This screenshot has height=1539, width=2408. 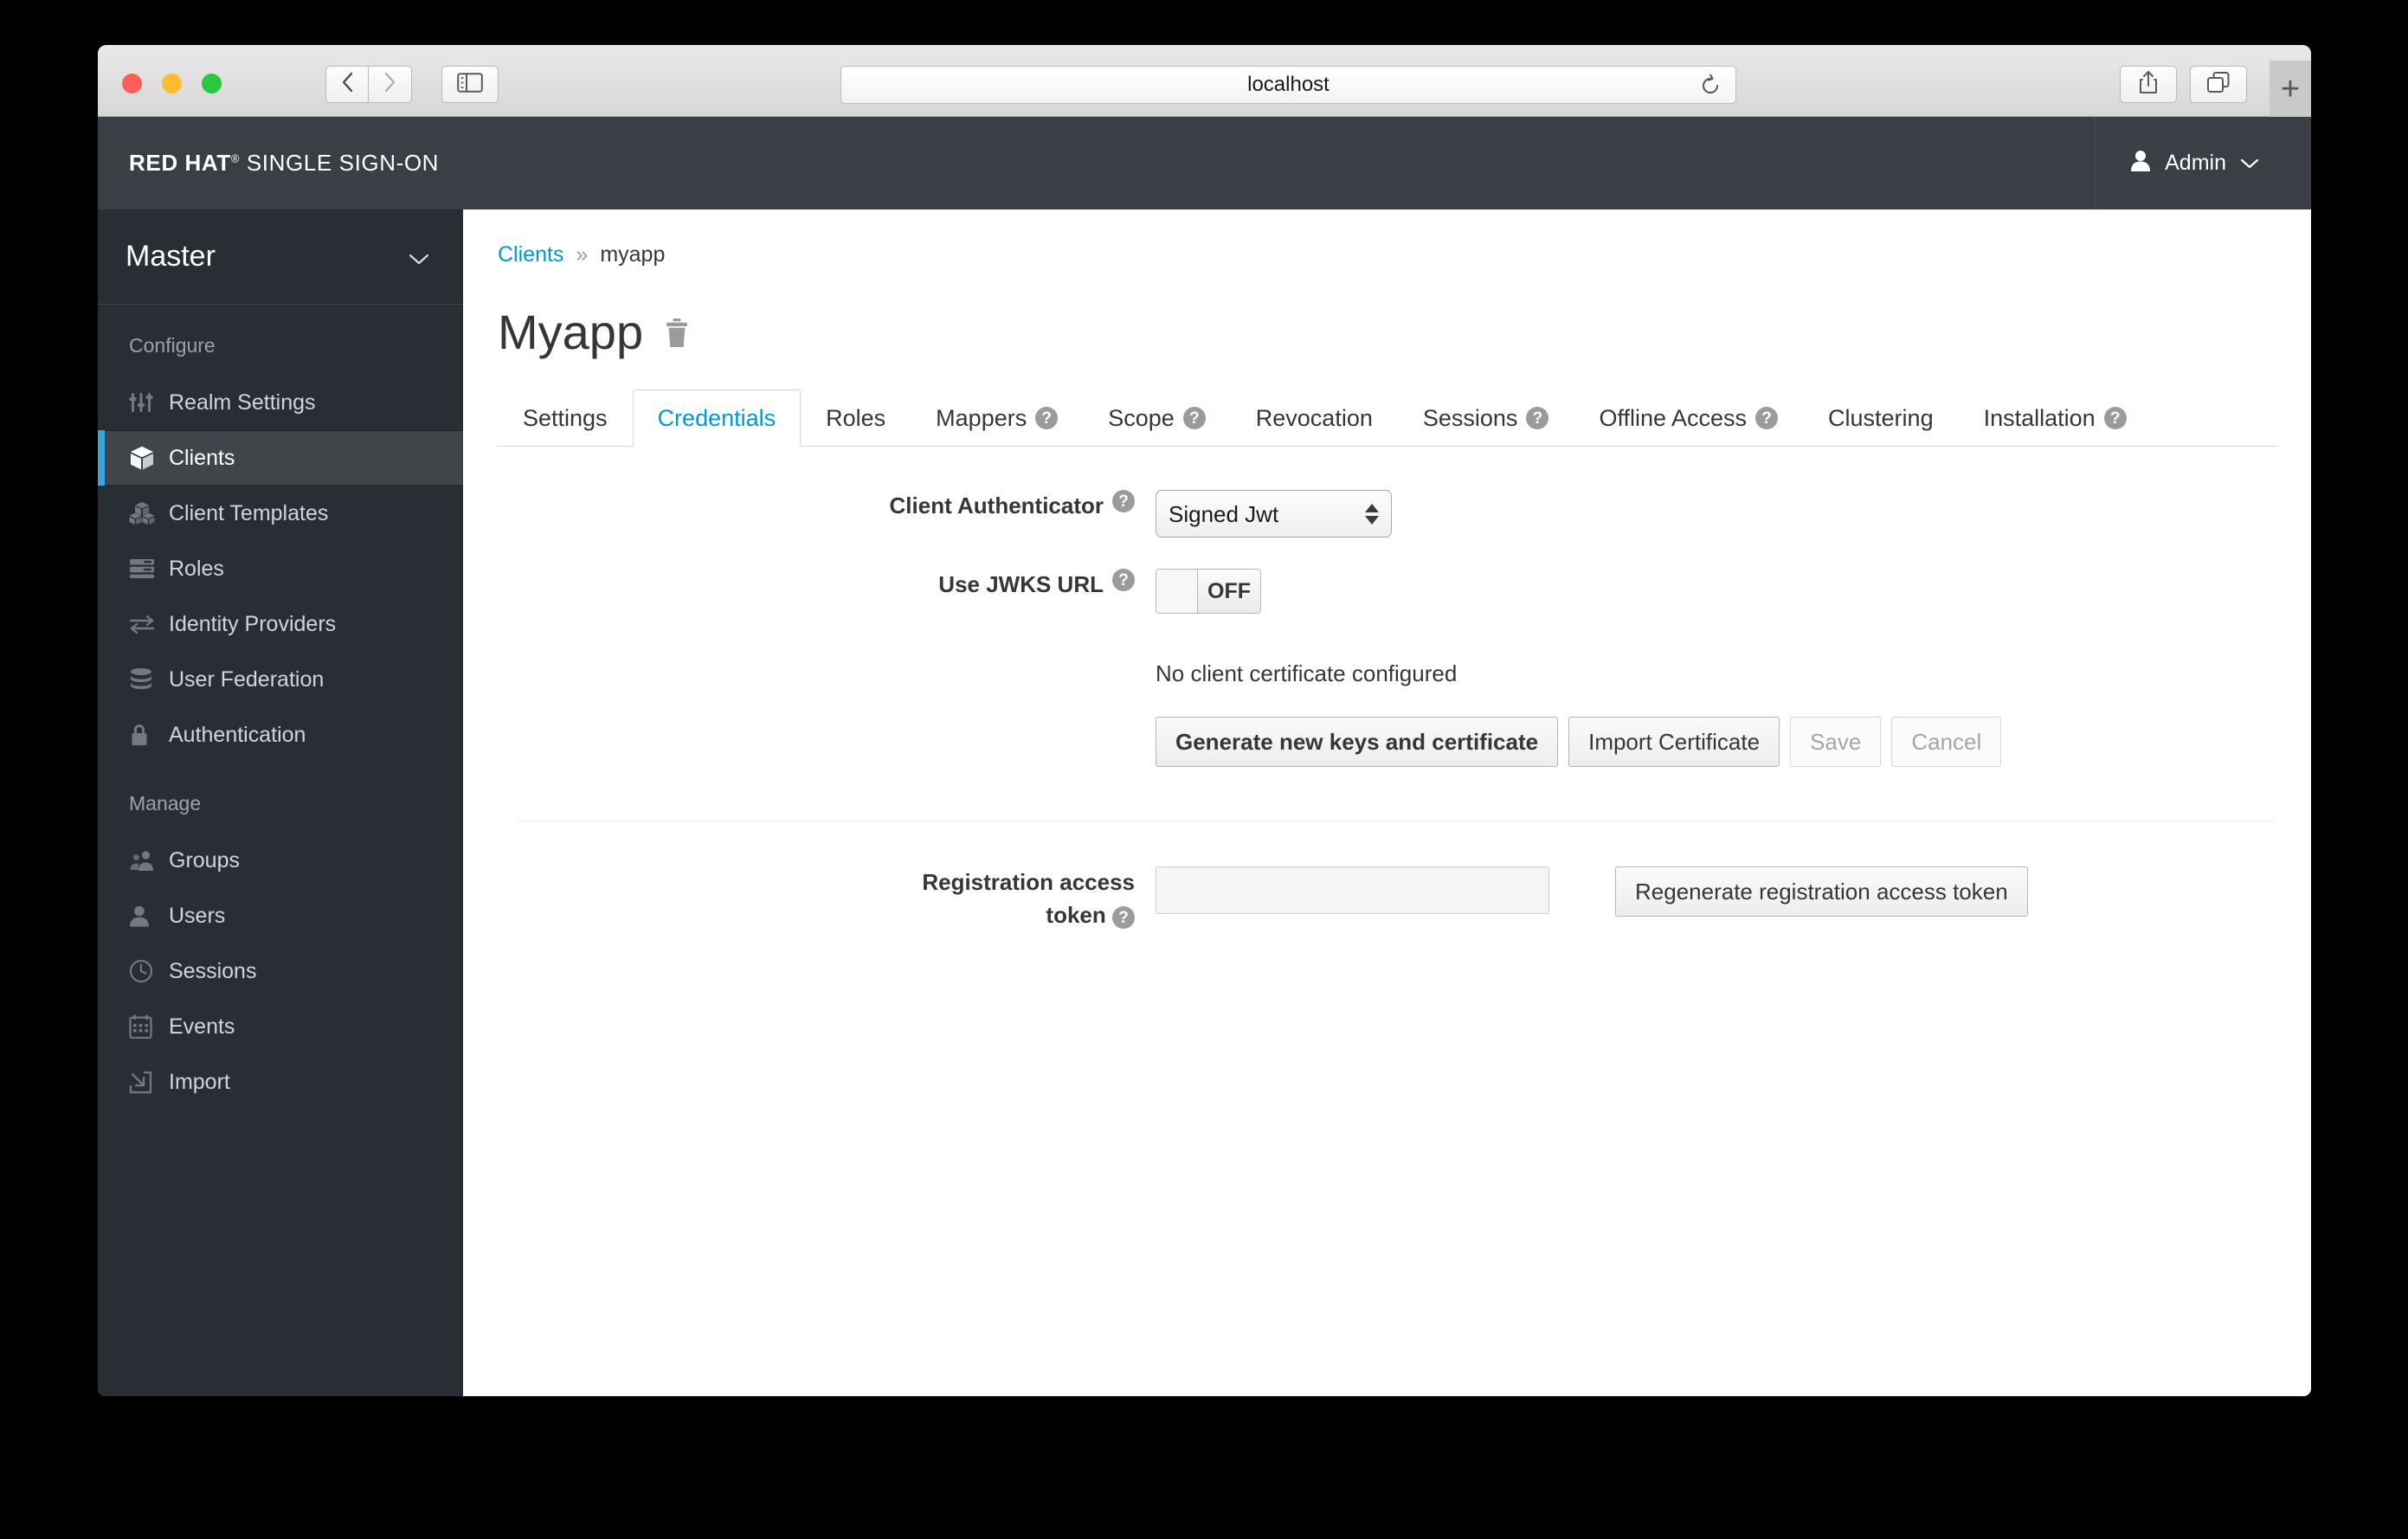 I want to click on cancel-button: Cancel, so click(x=1946, y=742).